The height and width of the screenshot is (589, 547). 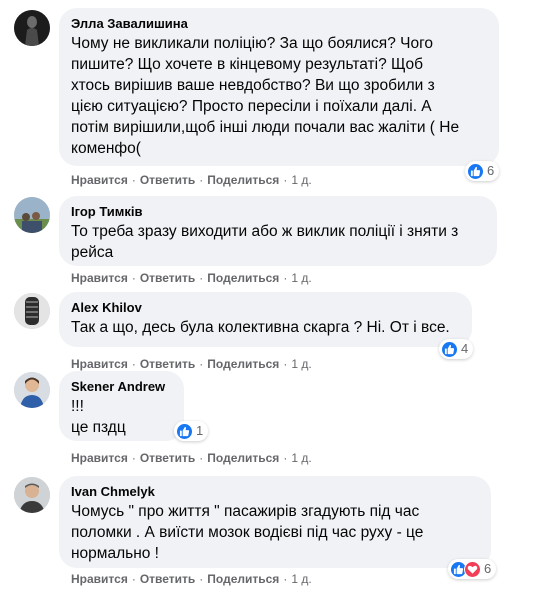 I want to click on reaction-count: 1, so click(x=200, y=430).